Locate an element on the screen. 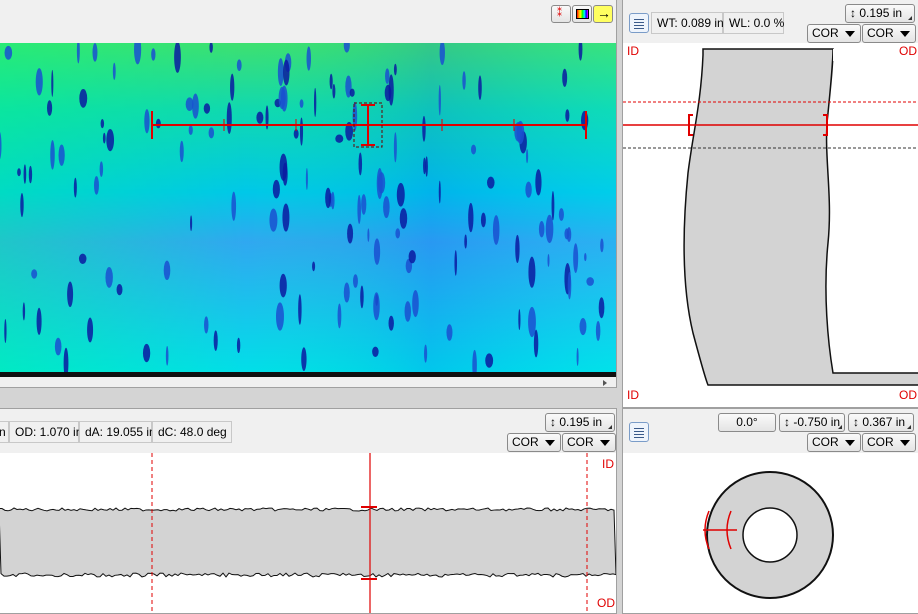  cross-section-plot is located at coordinates (770, 533).